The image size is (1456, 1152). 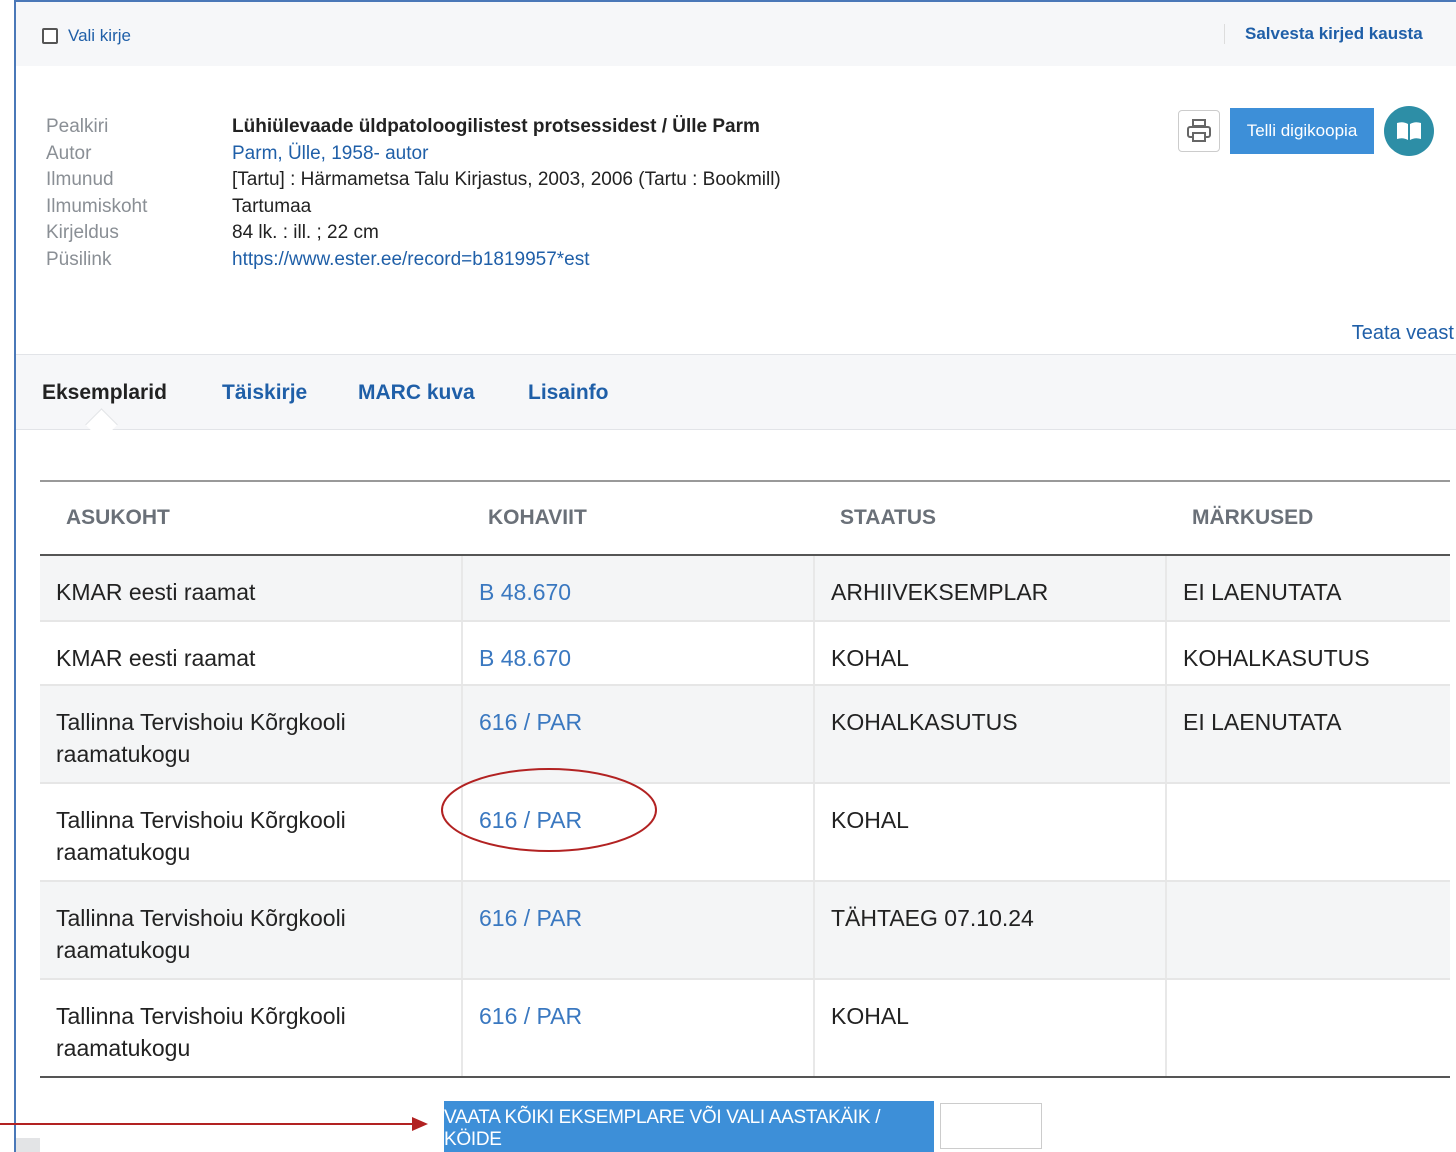 What do you see at coordinates (69, 153) in the screenshot?
I see `meta-label: Autor` at bounding box center [69, 153].